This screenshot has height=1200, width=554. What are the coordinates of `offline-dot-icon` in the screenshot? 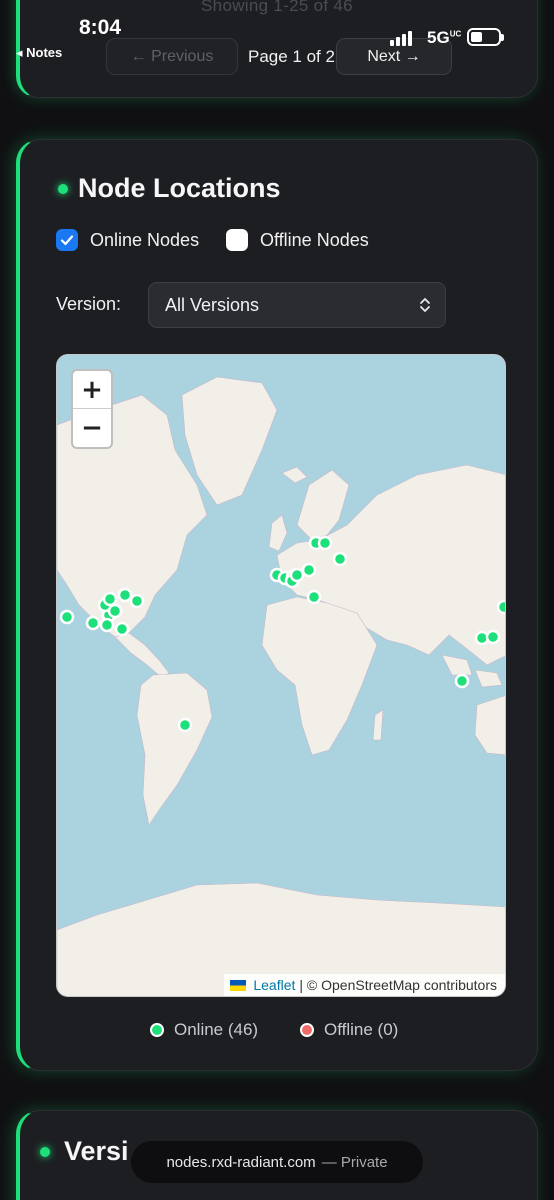 It's located at (307, 1030).